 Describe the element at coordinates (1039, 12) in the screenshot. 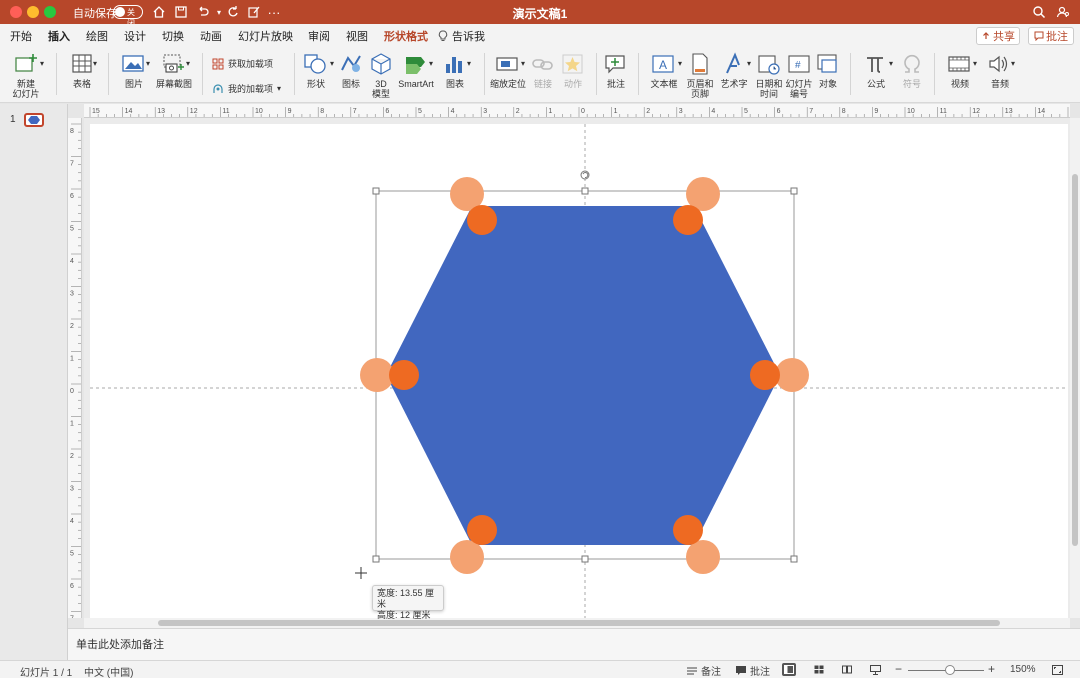

I see `search-icon` at that location.